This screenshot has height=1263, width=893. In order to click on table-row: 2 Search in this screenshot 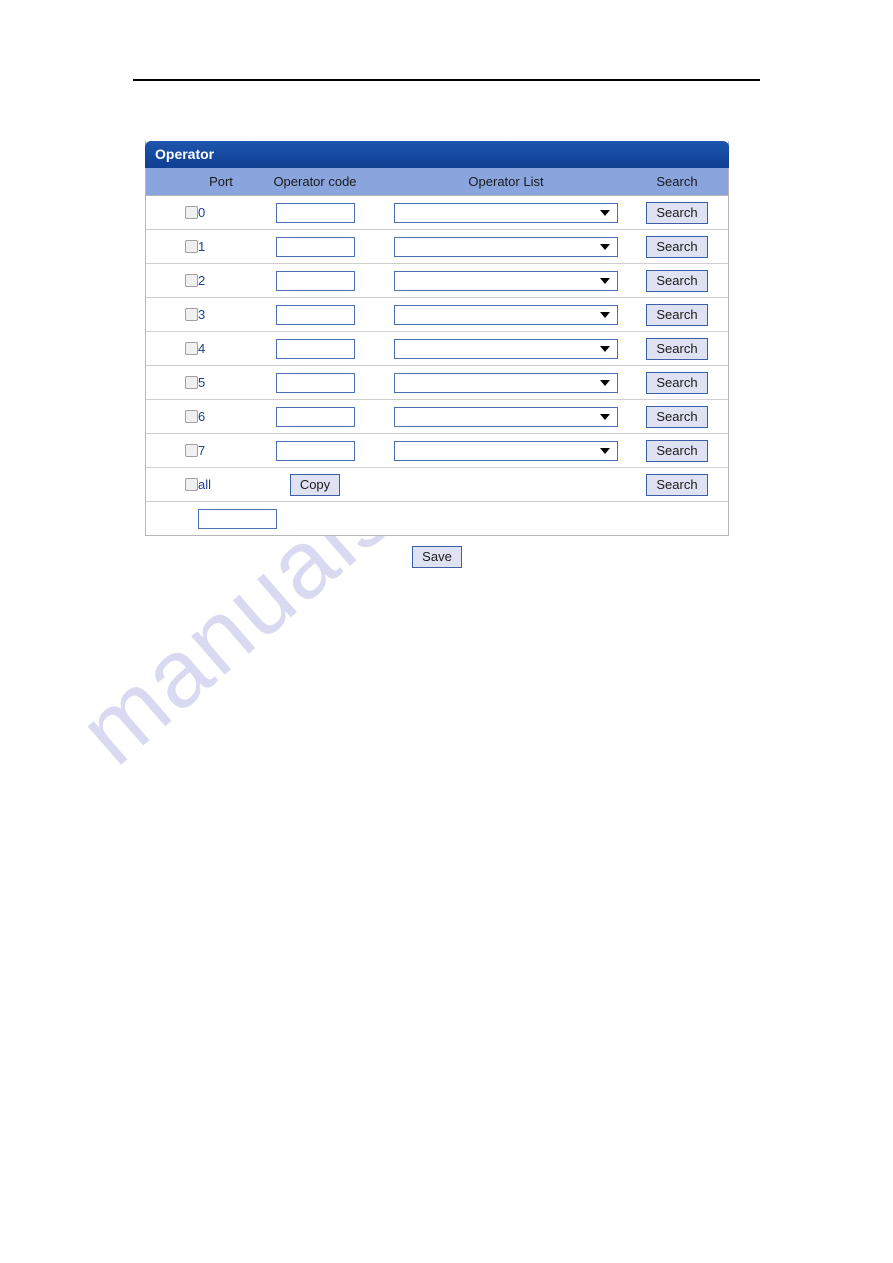, I will do `click(437, 280)`.